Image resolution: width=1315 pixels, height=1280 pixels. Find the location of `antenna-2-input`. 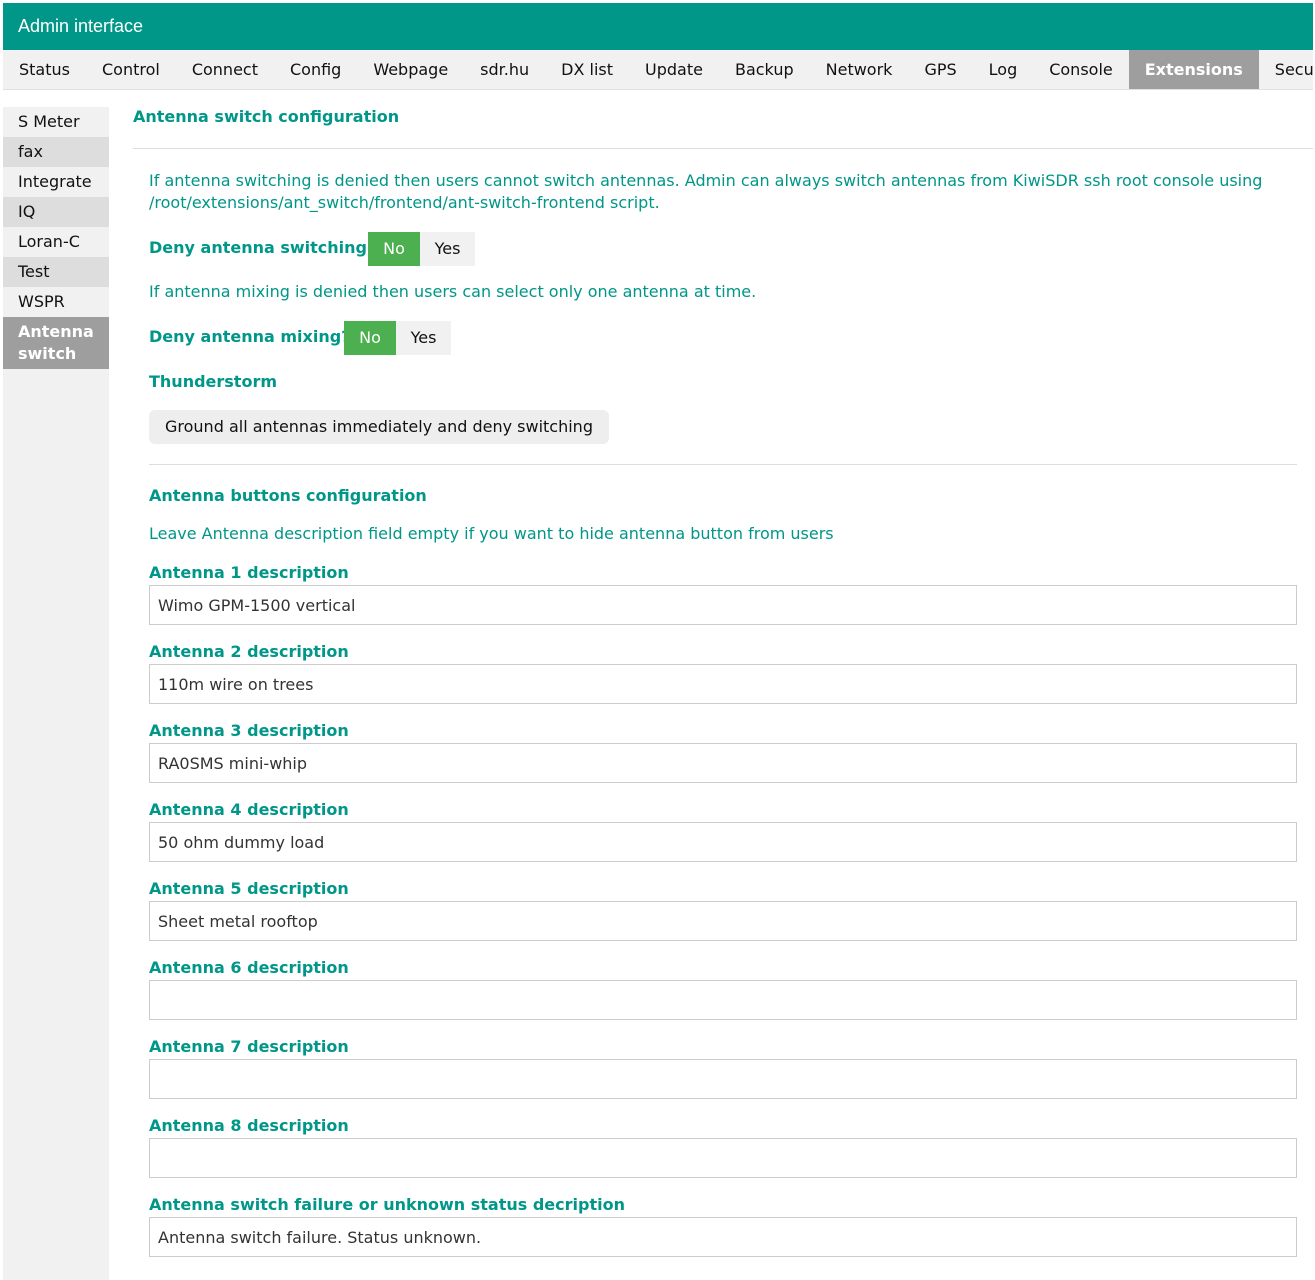

antenna-2-input is located at coordinates (723, 684).